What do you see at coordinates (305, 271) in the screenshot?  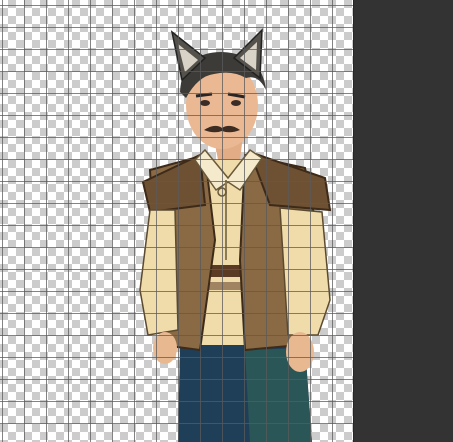 I see `right-sleeve` at bounding box center [305, 271].